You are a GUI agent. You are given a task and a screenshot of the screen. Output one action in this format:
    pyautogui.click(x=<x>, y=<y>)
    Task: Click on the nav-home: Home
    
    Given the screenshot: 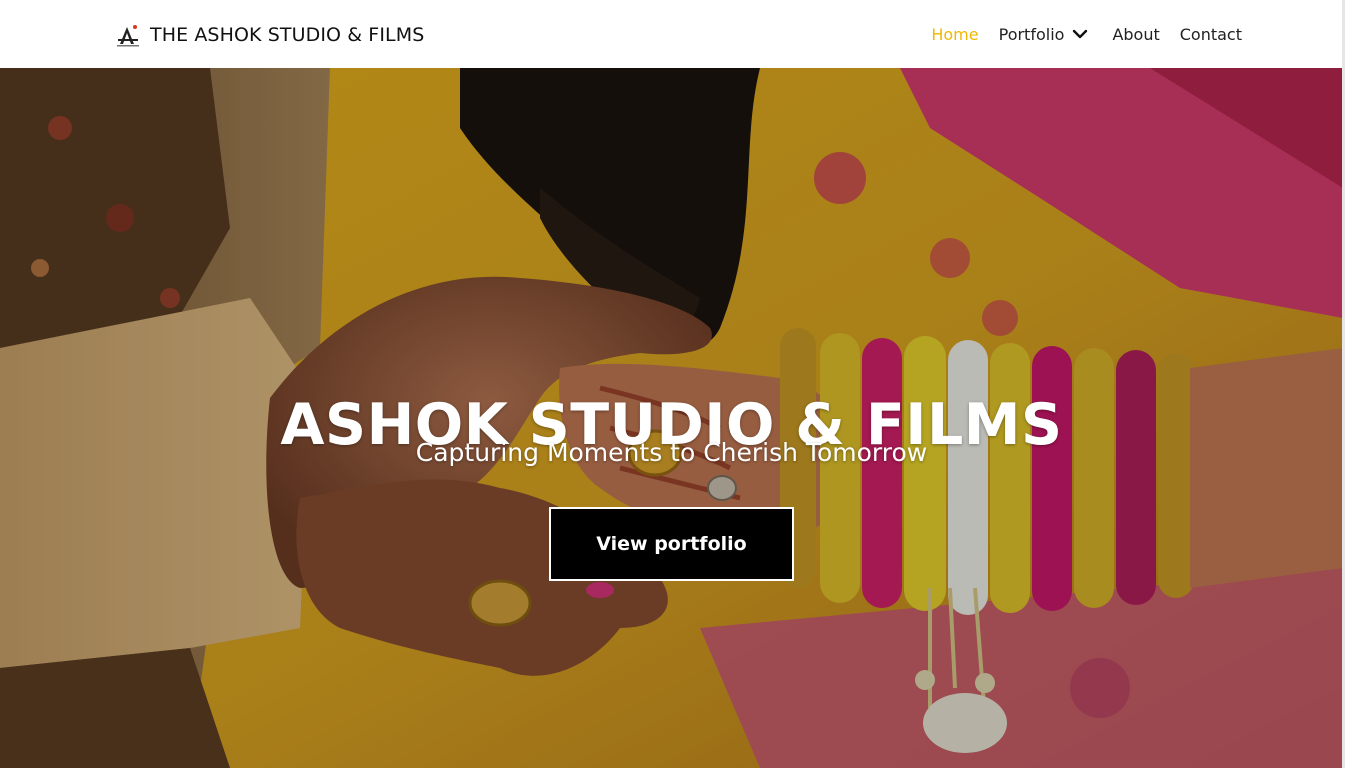 What is the action you would take?
    pyautogui.click(x=954, y=34)
    